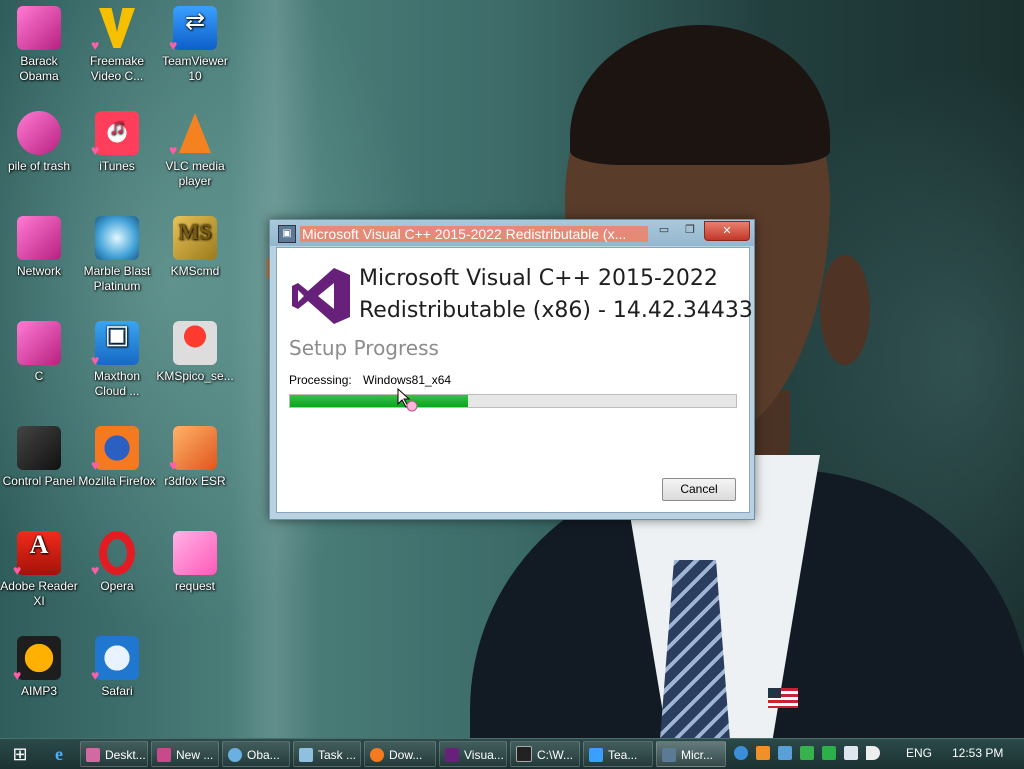 This screenshot has width=1024, height=769. What do you see at coordinates (20, 755) in the screenshot?
I see `start-button: ⊞` at bounding box center [20, 755].